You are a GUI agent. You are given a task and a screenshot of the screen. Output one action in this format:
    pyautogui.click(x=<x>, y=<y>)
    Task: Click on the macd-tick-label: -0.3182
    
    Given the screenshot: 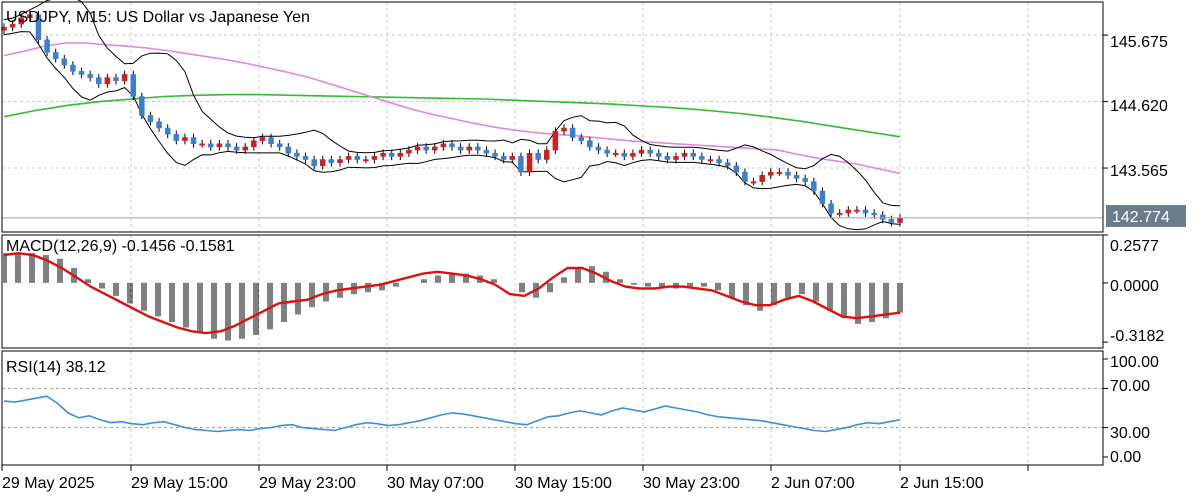 What is the action you would take?
    pyautogui.click(x=1137, y=336)
    